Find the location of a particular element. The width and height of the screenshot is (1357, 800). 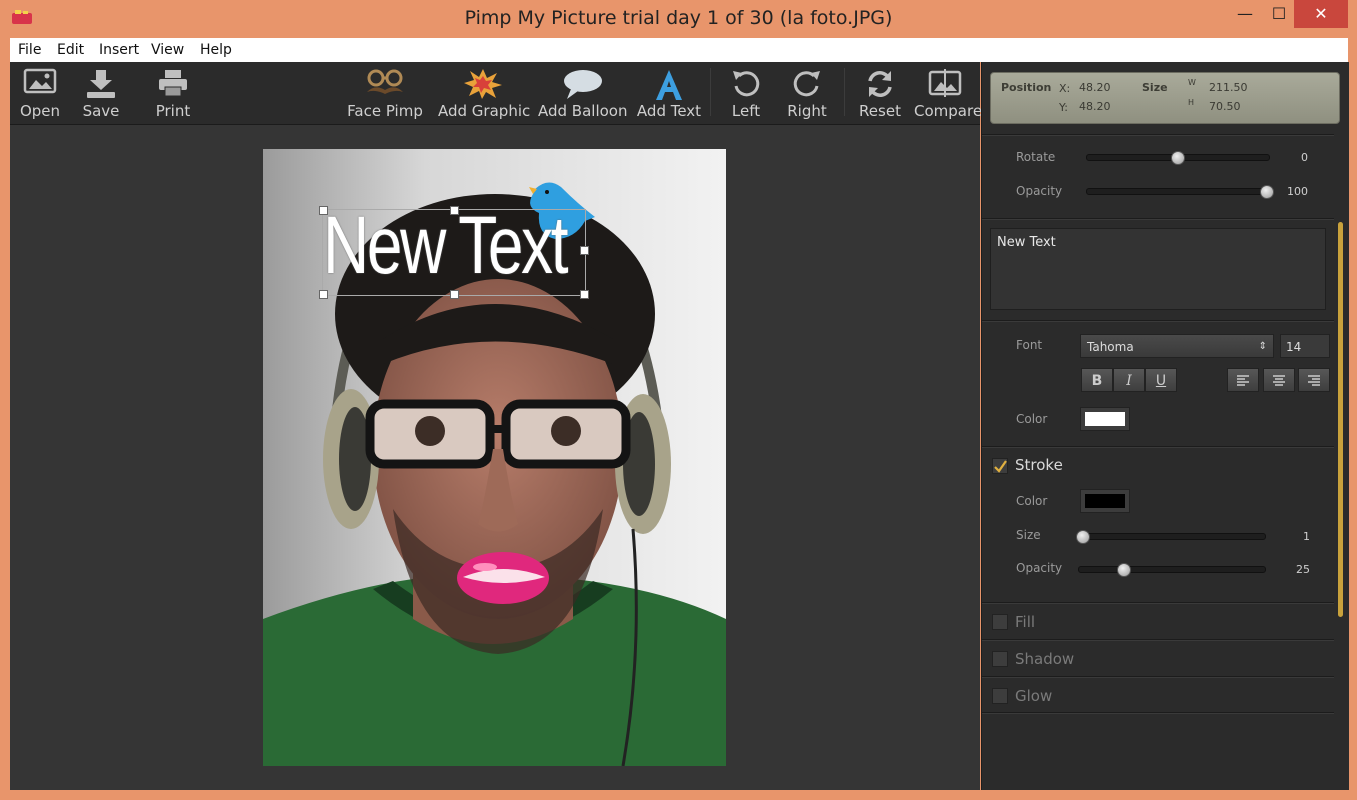

font-family-value: Tahoma is located at coordinates (1110, 347).